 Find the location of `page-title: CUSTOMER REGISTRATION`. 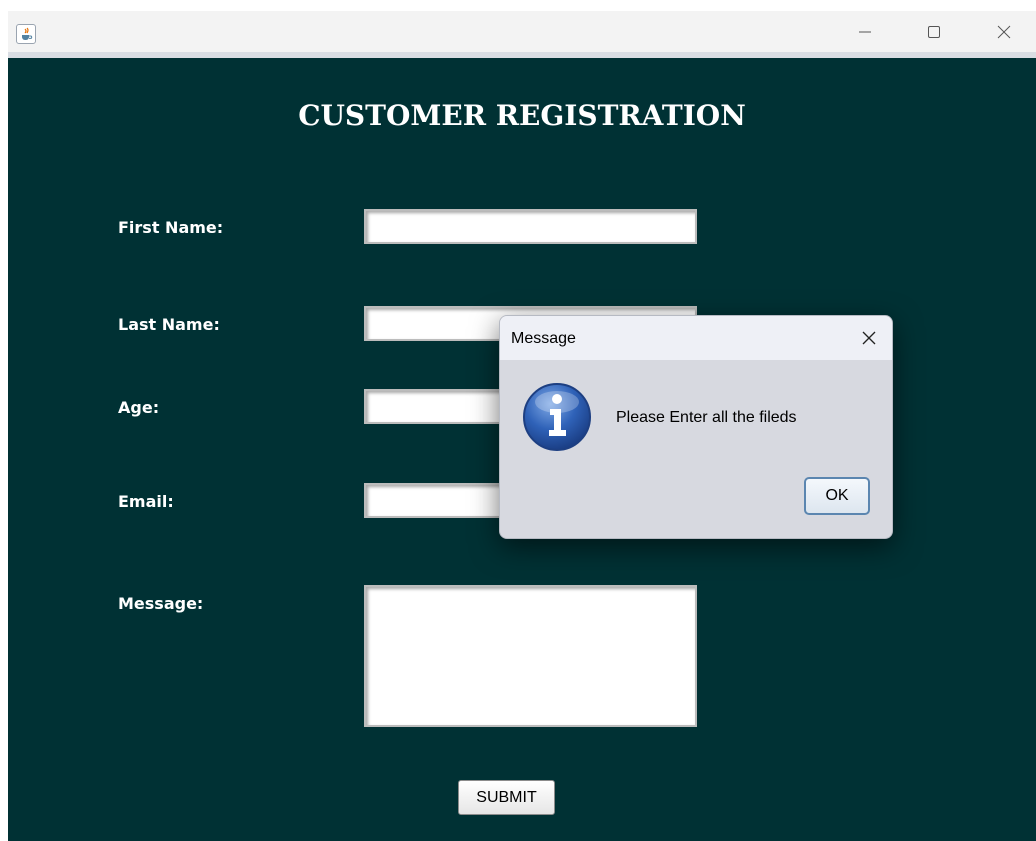

page-title: CUSTOMER REGISTRATION is located at coordinates (522, 115).